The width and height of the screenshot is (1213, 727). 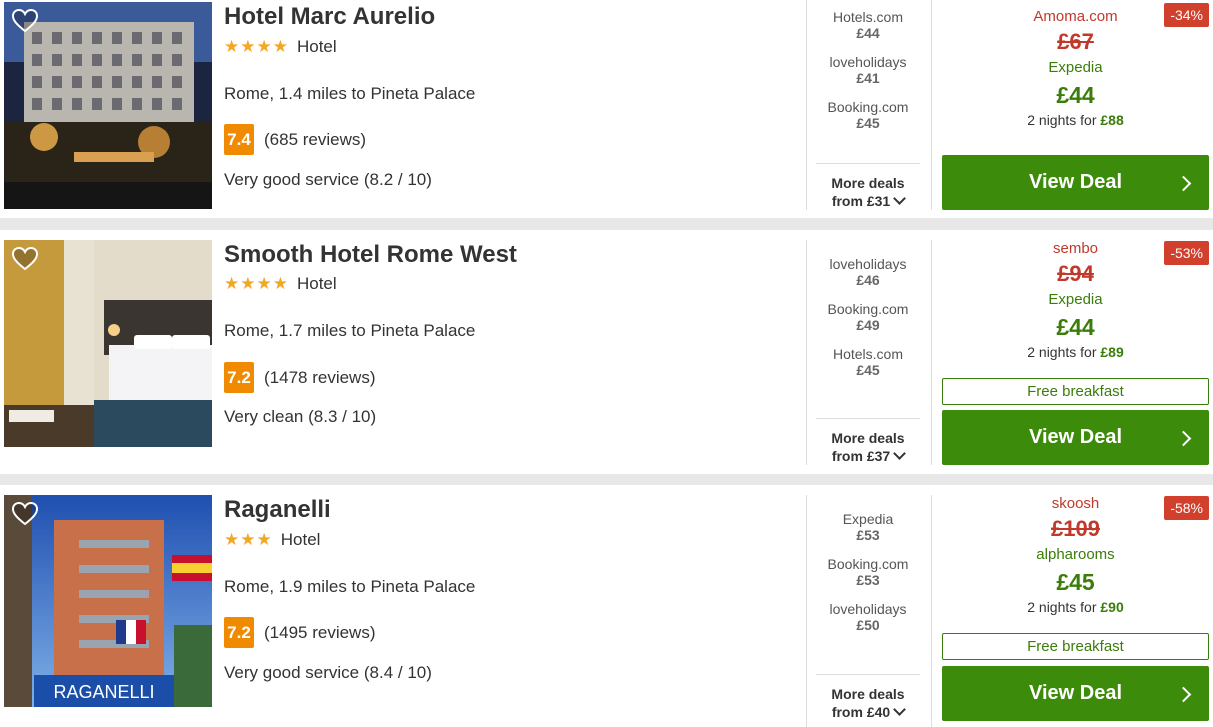 I want to click on review-count: (1478 reviews), so click(x=320, y=378).